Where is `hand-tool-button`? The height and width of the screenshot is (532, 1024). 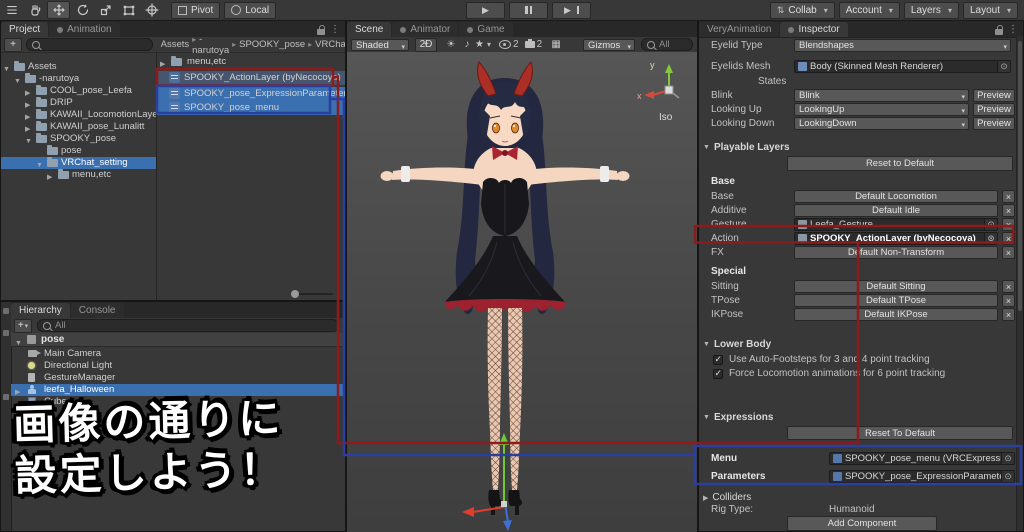 hand-tool-button is located at coordinates (34, 10).